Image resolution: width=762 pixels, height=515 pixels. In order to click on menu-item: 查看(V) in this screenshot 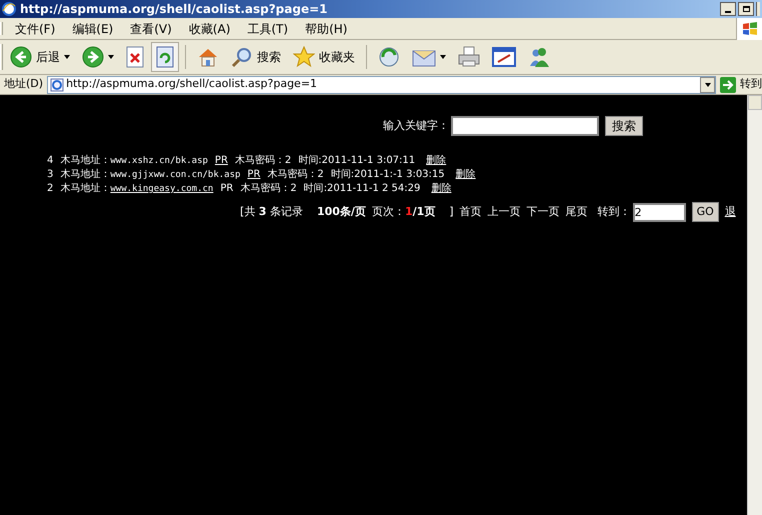, I will do `click(151, 29)`.